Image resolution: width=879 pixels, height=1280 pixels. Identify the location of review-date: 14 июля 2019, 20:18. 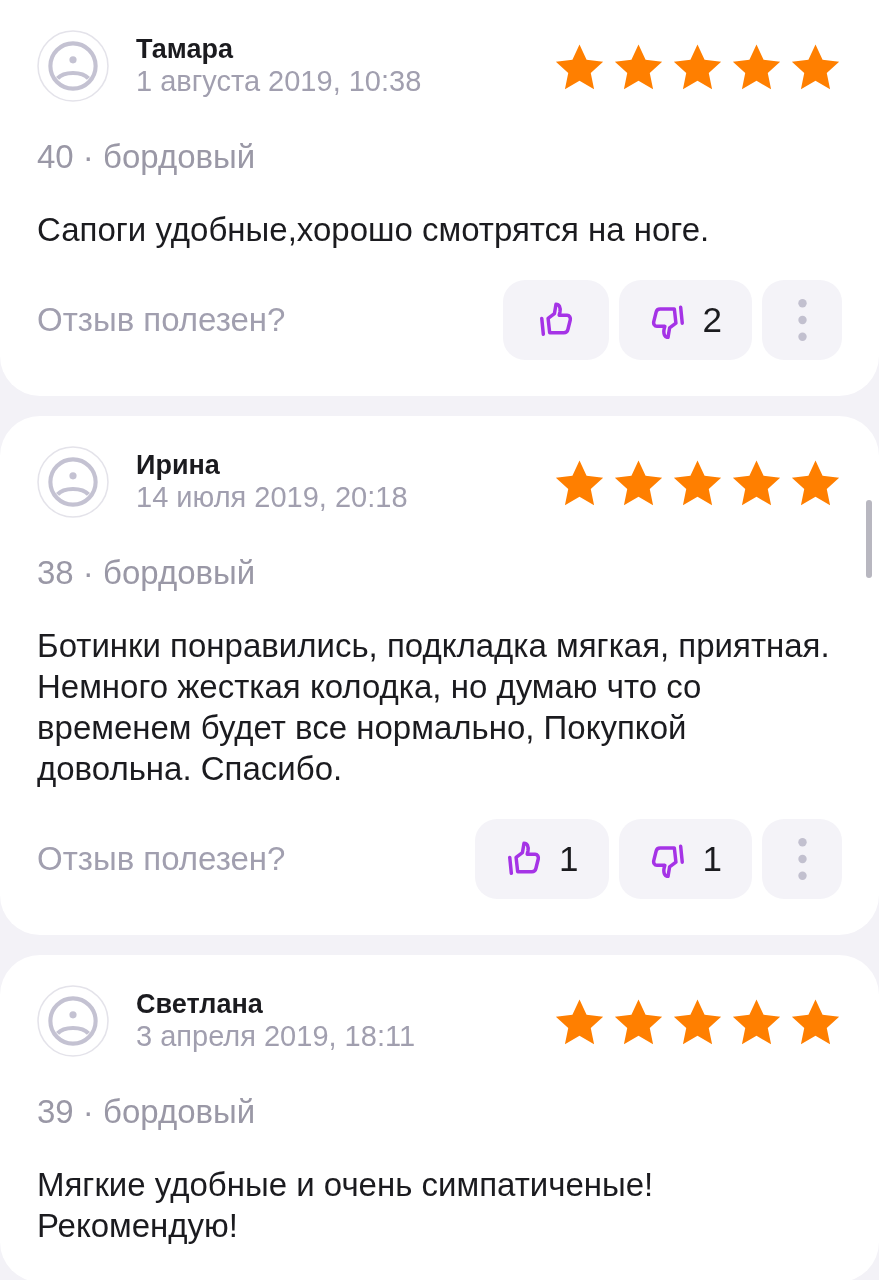
(272, 497).